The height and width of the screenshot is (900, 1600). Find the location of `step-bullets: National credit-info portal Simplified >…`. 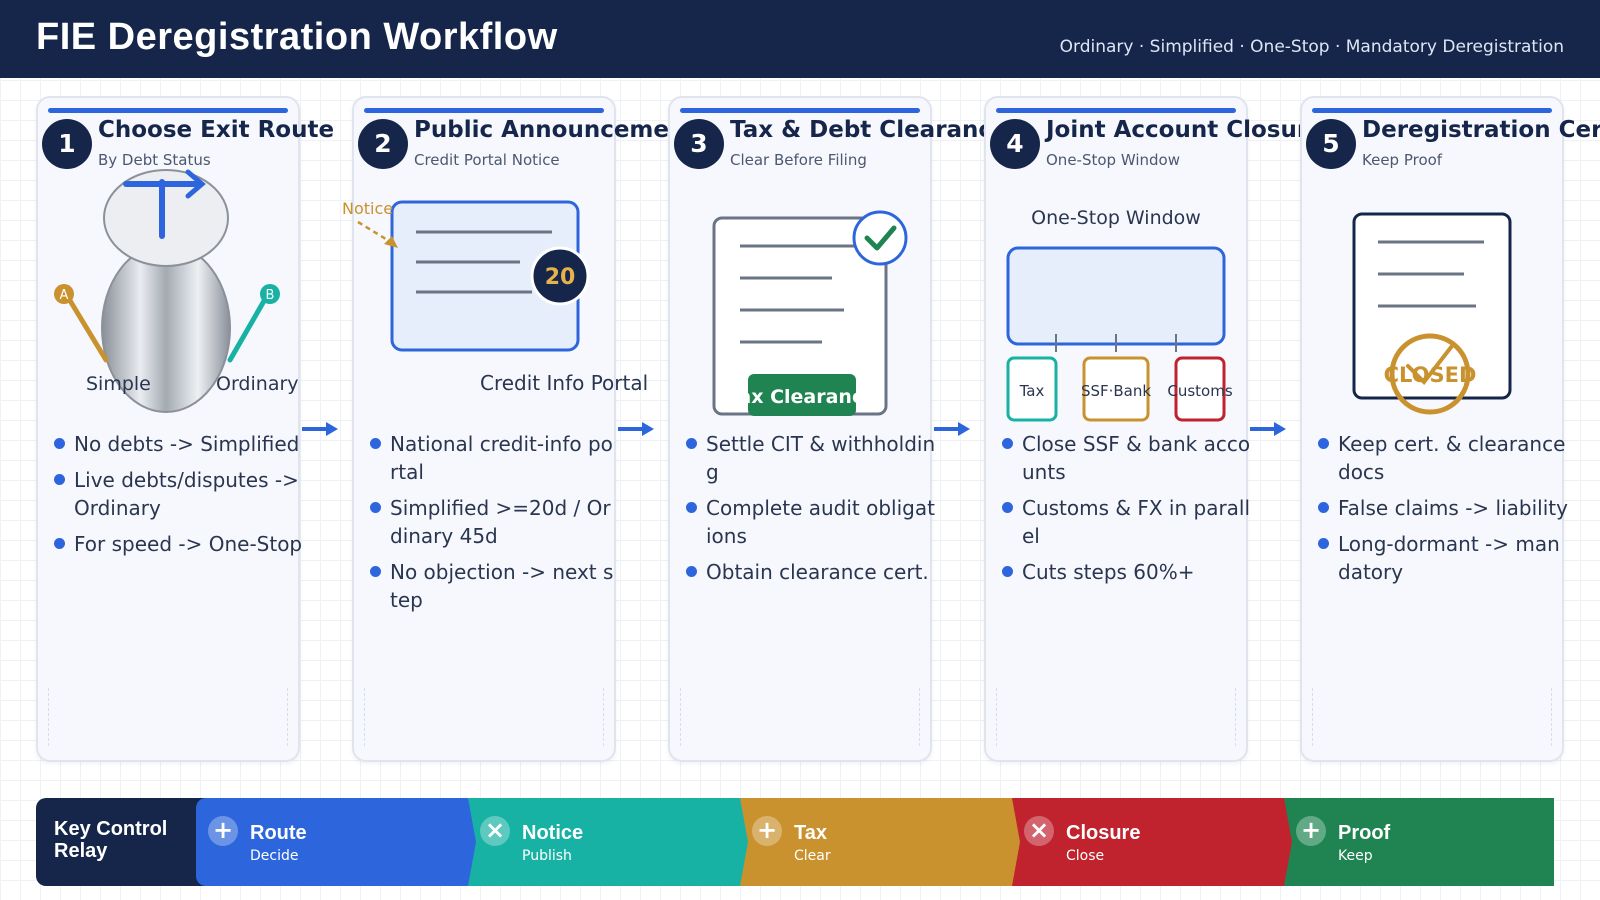

step-bullets: National credit-info portal Simplified >… is located at coordinates (494, 526).